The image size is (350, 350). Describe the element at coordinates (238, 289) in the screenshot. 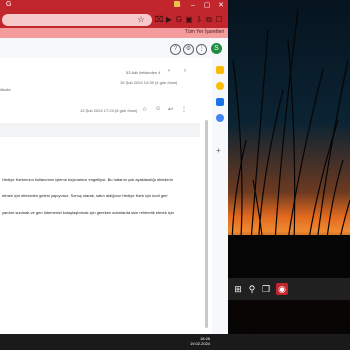

I see `windows-start-icon: ⊞` at that location.